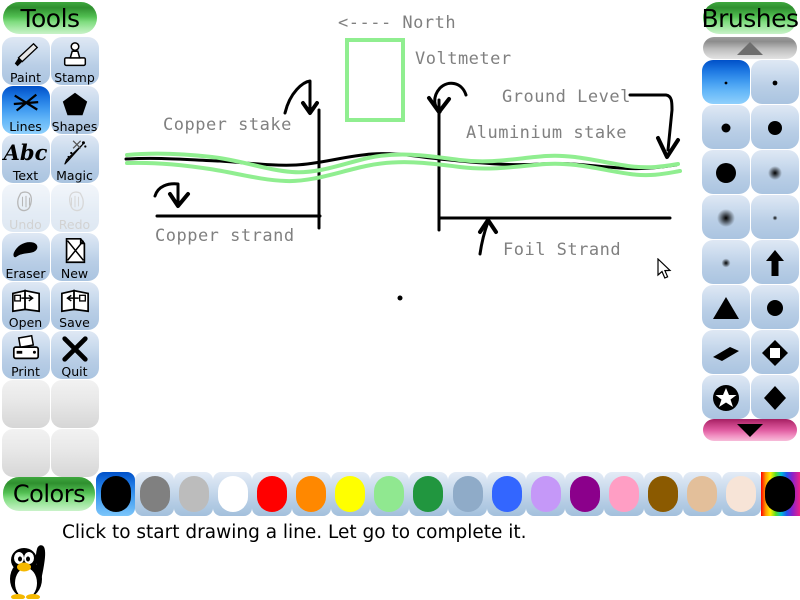 The image size is (800, 600). I want to click on color-swatch-cream, so click(741, 494).